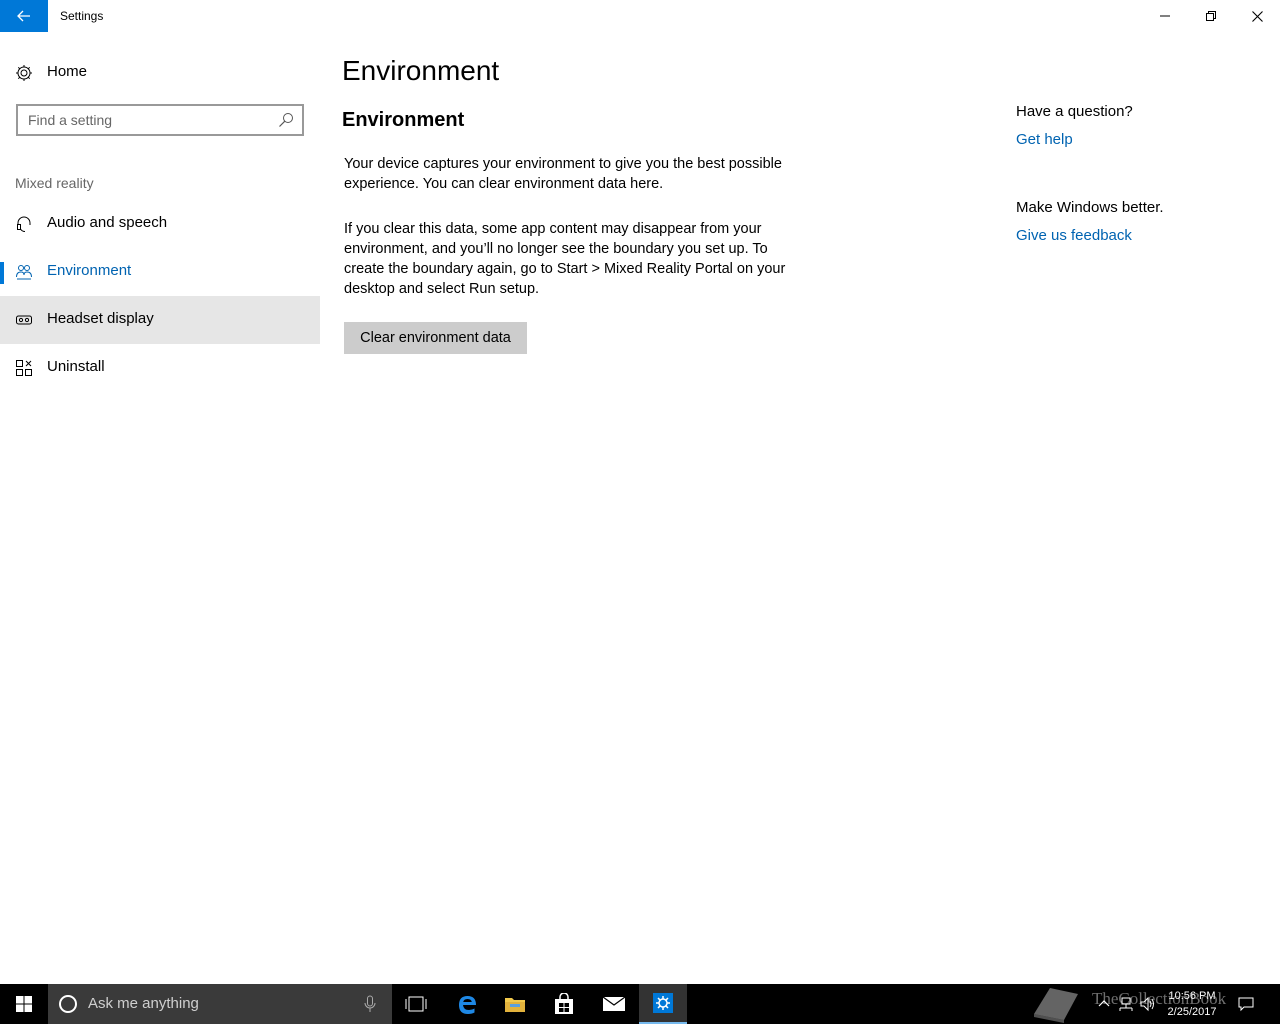  What do you see at coordinates (24, 73) in the screenshot?
I see `gear-icon` at bounding box center [24, 73].